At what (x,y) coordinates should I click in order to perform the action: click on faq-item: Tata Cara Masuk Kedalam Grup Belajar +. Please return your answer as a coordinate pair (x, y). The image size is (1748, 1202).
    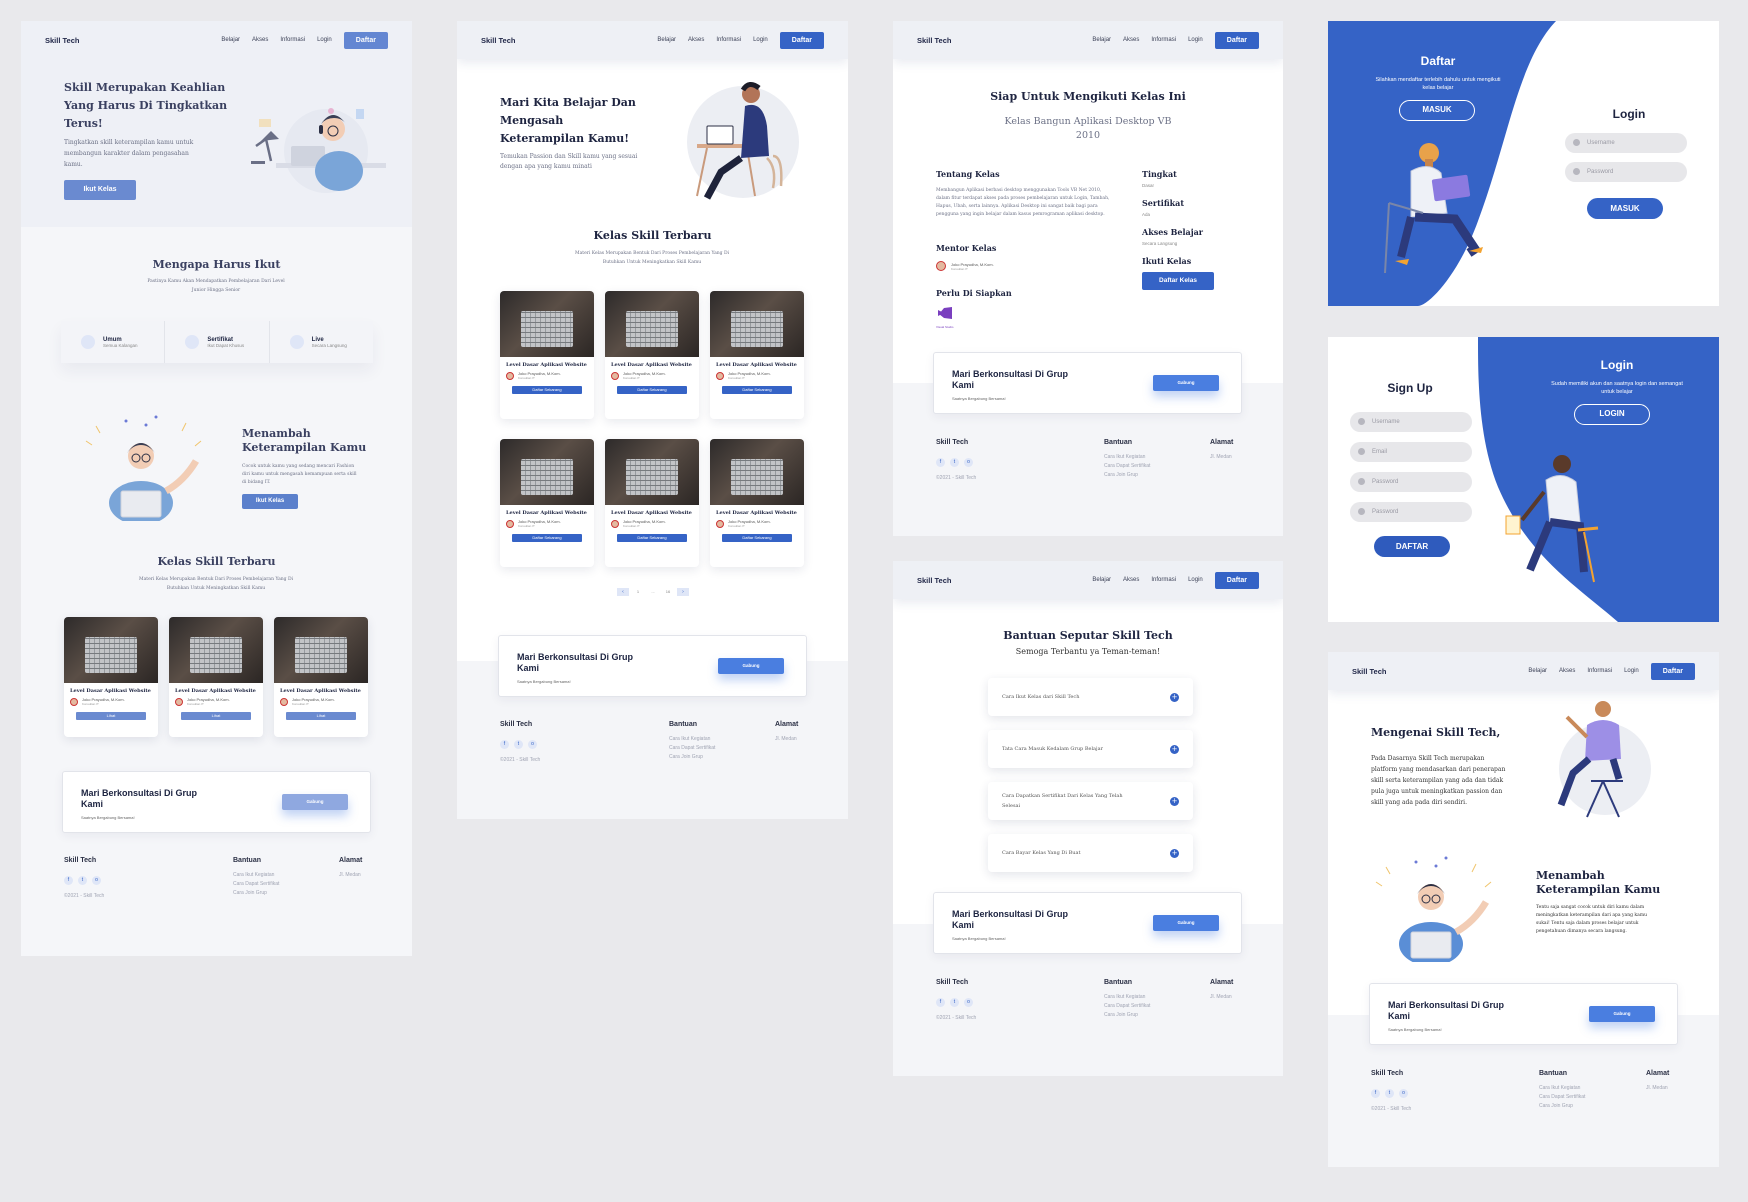
    Looking at the image, I should click on (1090, 749).